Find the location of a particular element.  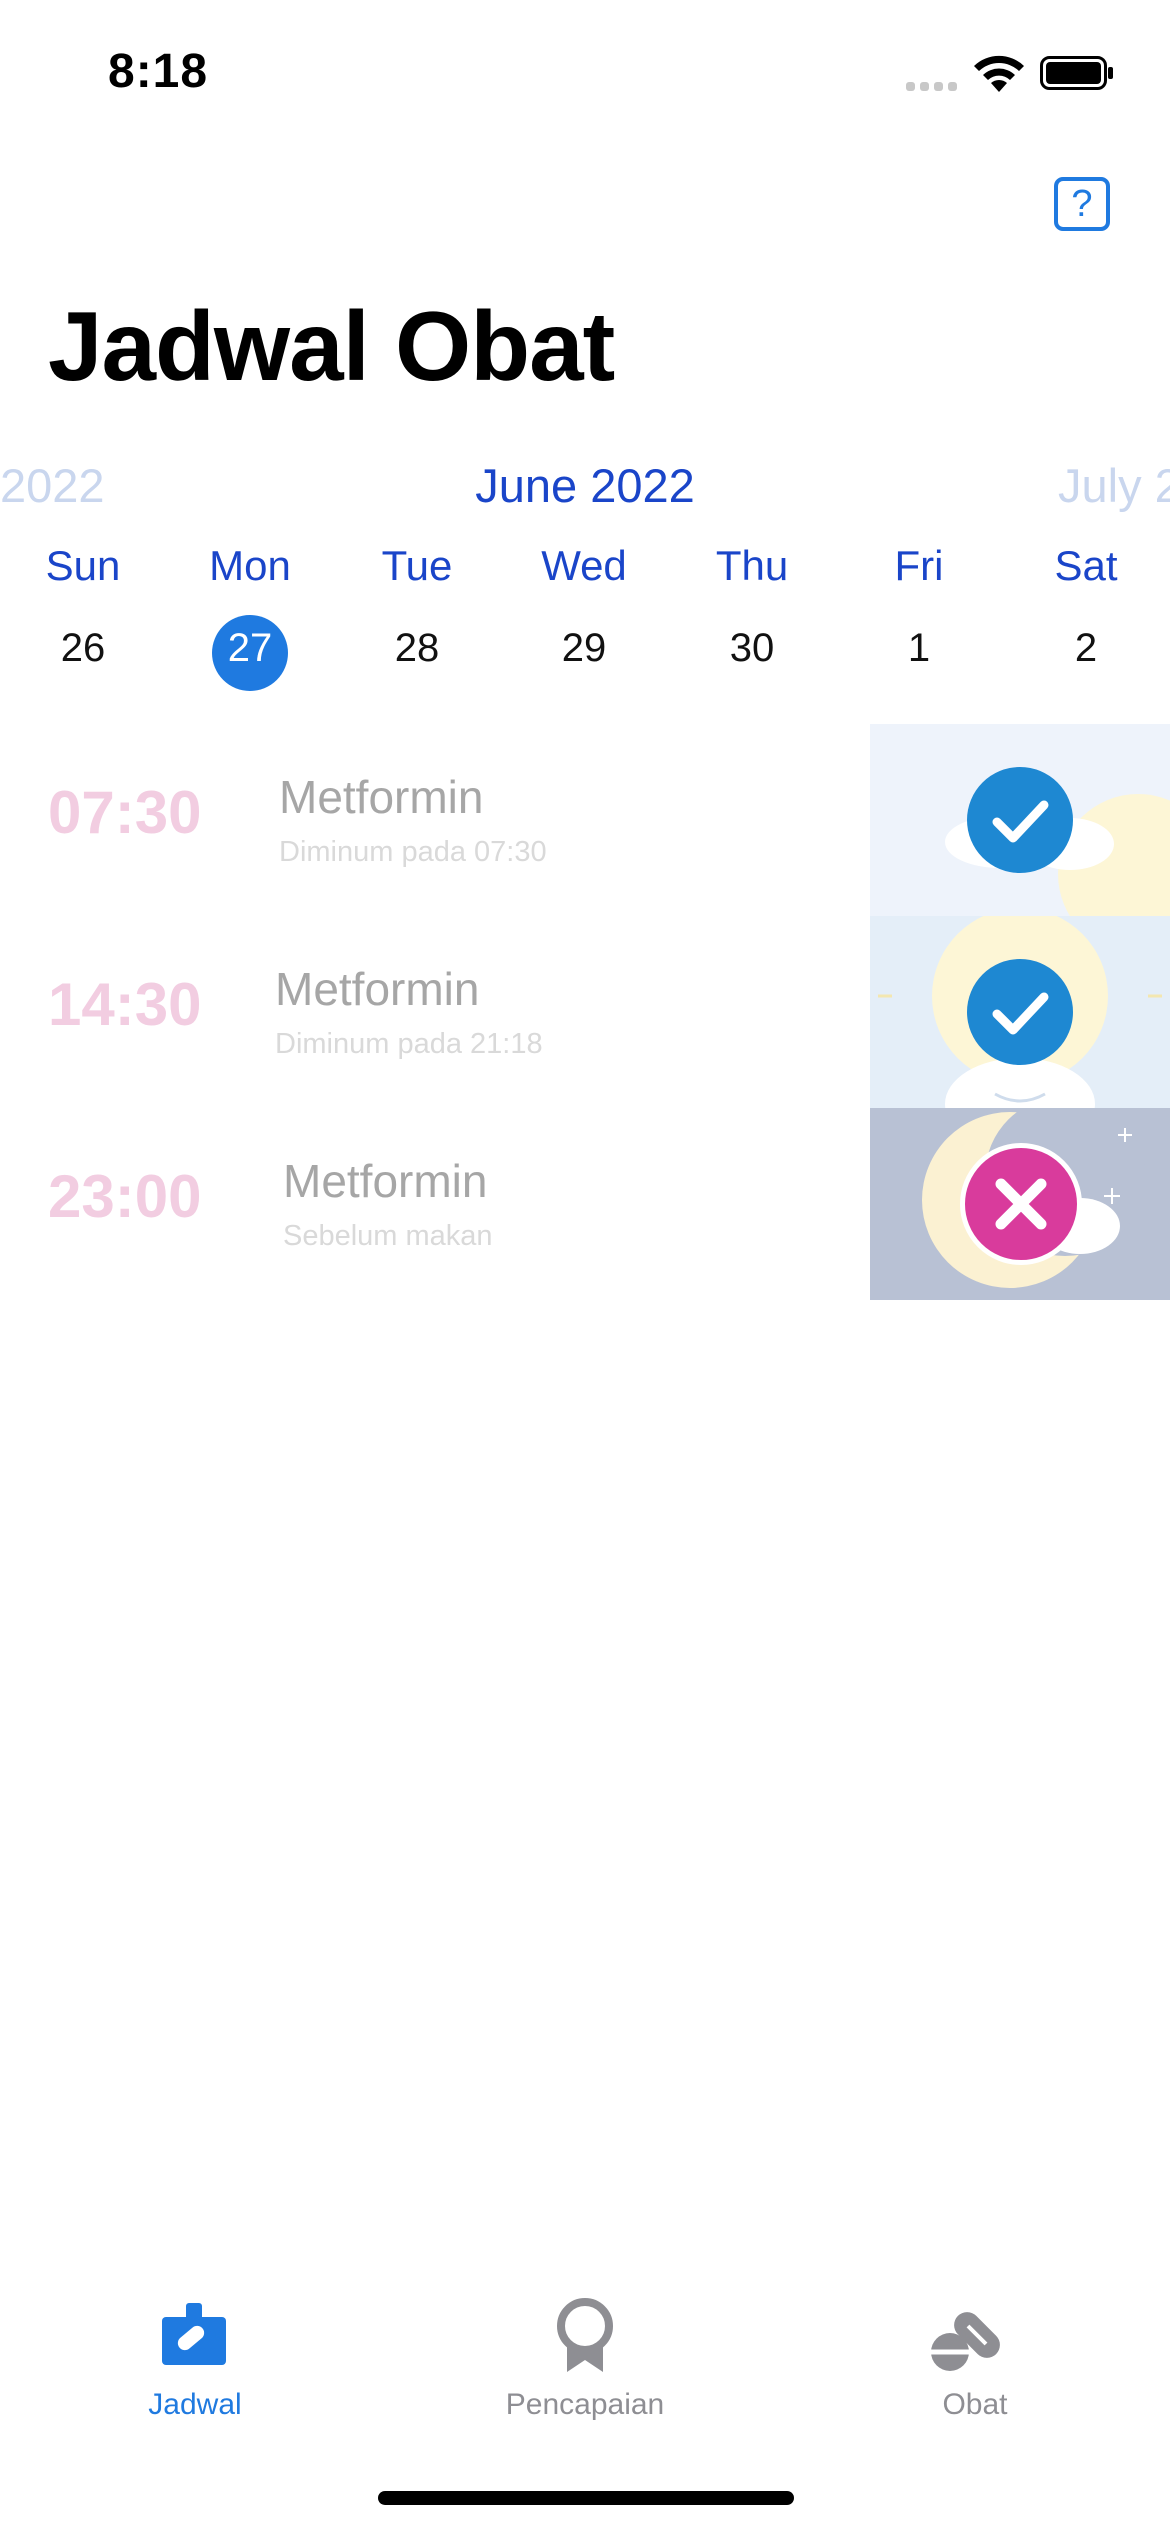

schedule-row: 23:00 Metformin Sebelum makan is located at coordinates (585, 1204).